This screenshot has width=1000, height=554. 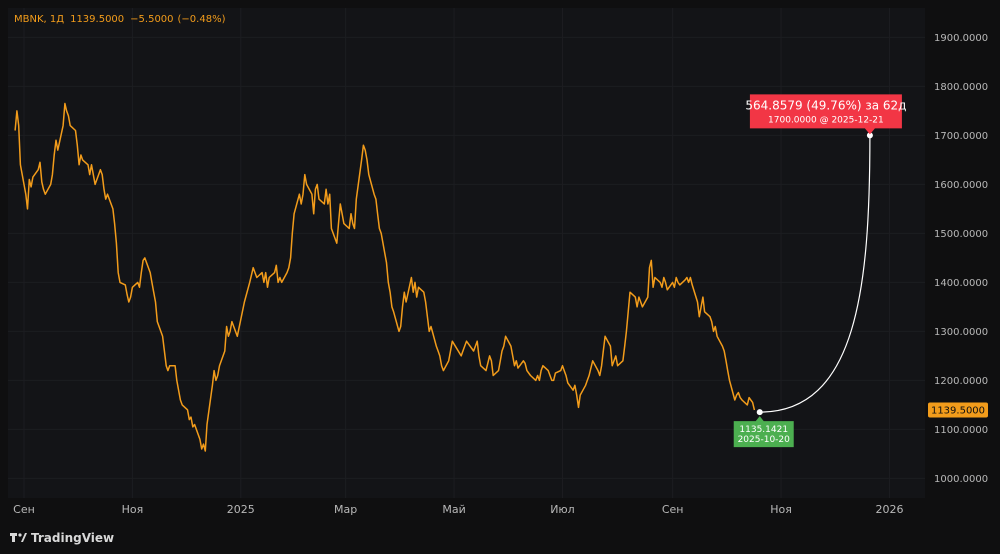 What do you see at coordinates (29, 19) in the screenshot?
I see `symbol-label: MBNK` at bounding box center [29, 19].